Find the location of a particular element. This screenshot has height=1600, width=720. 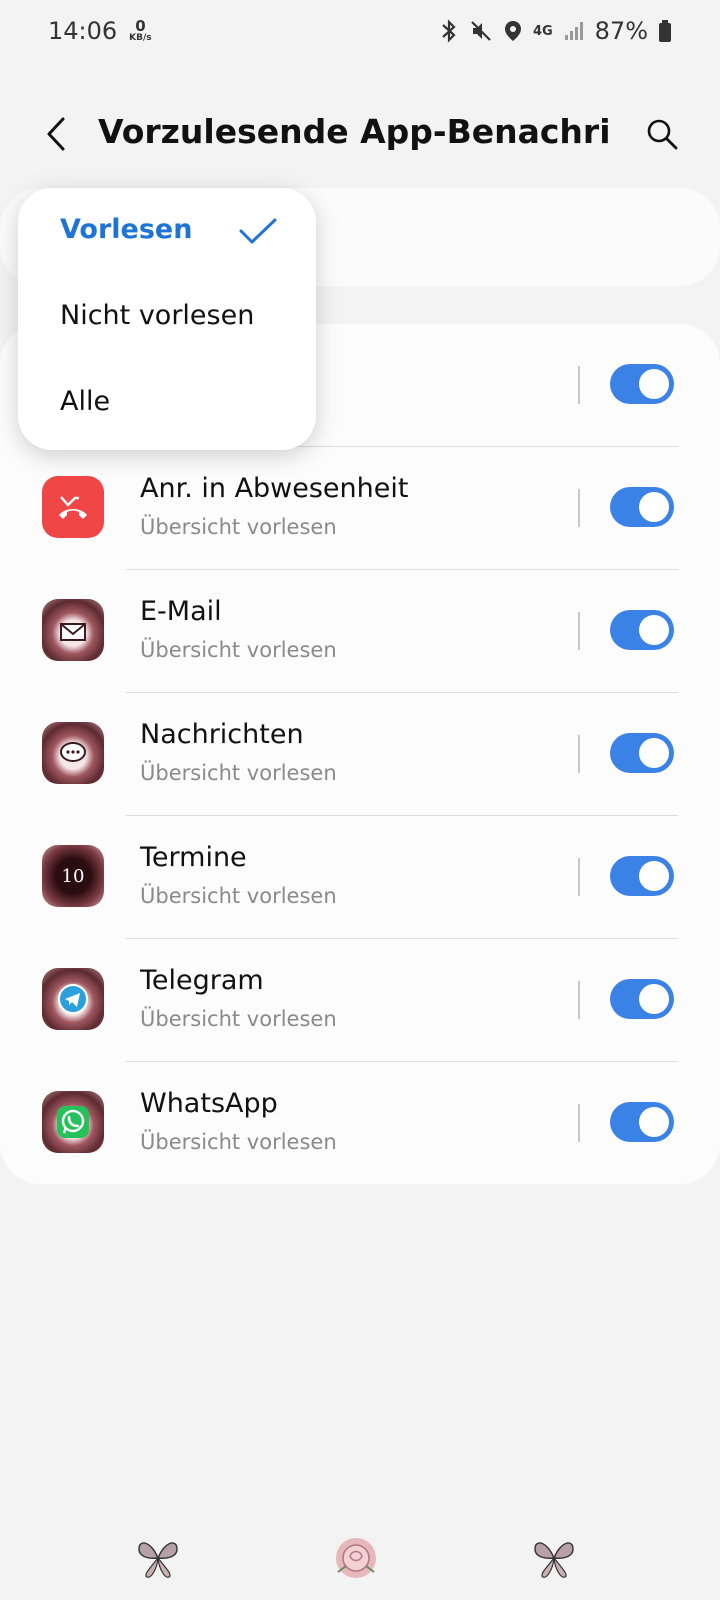

home-button is located at coordinates (356, 1558).